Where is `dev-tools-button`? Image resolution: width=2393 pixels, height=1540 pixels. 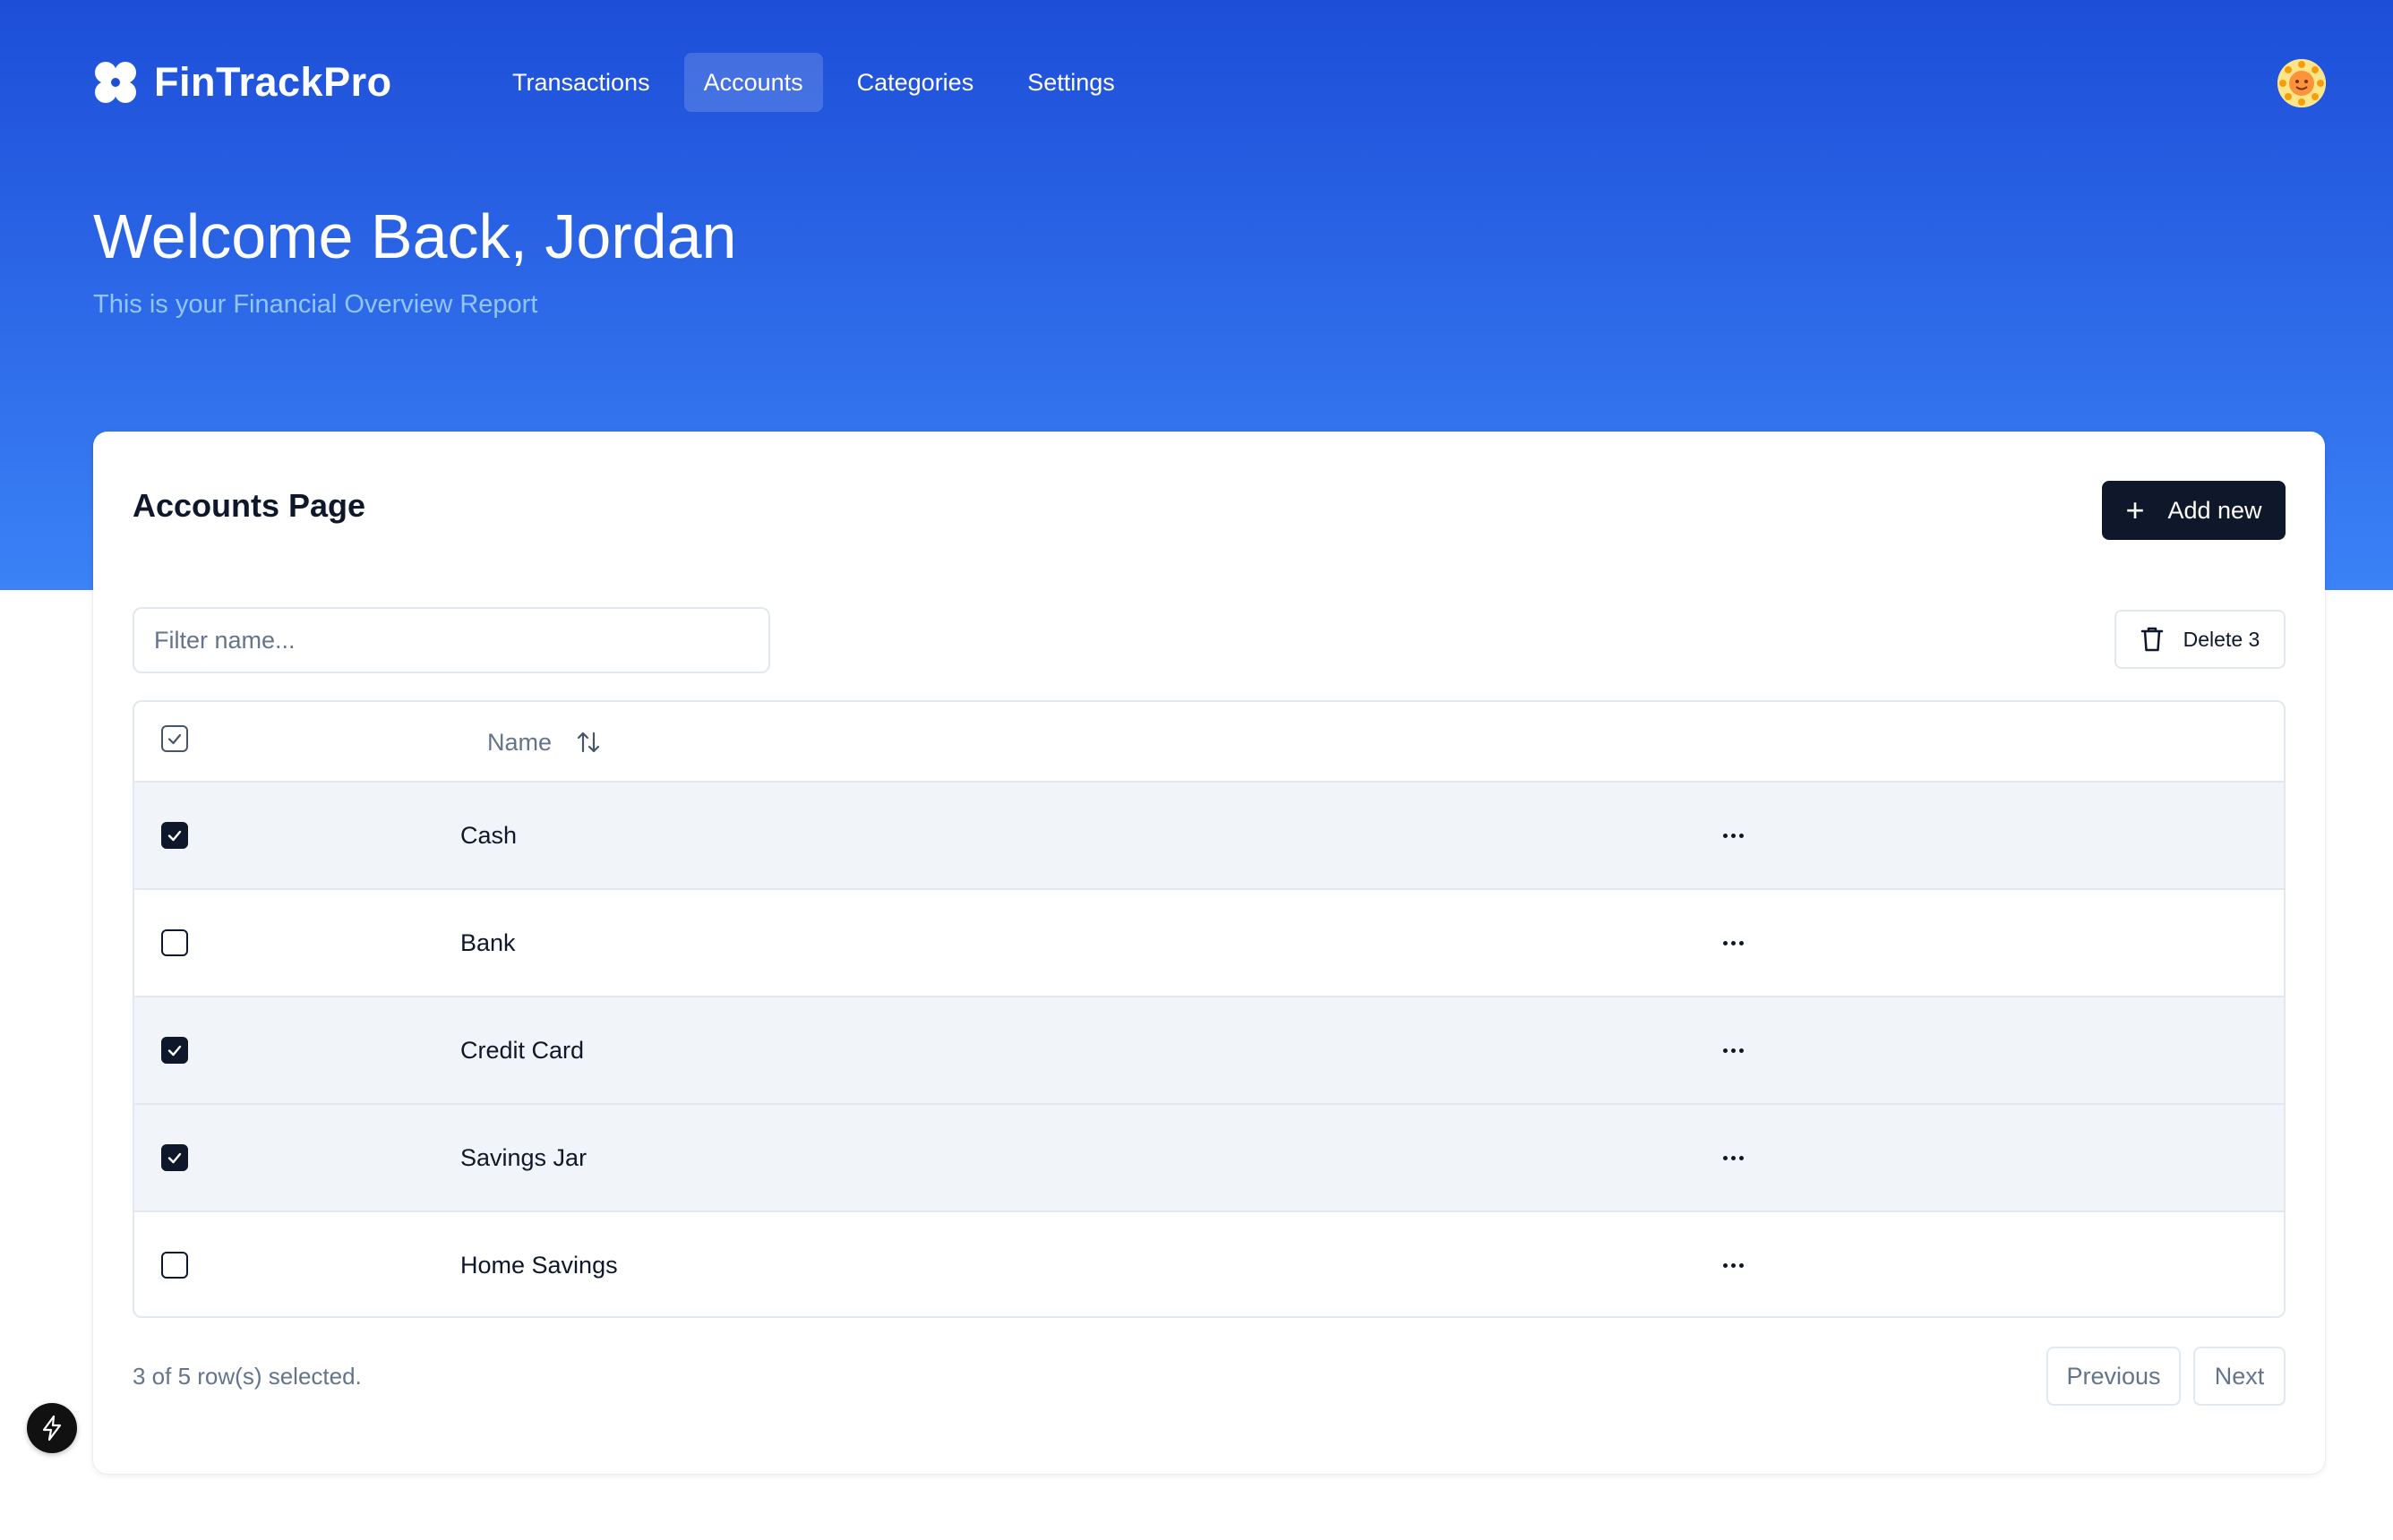 dev-tools-button is located at coordinates (52, 1428).